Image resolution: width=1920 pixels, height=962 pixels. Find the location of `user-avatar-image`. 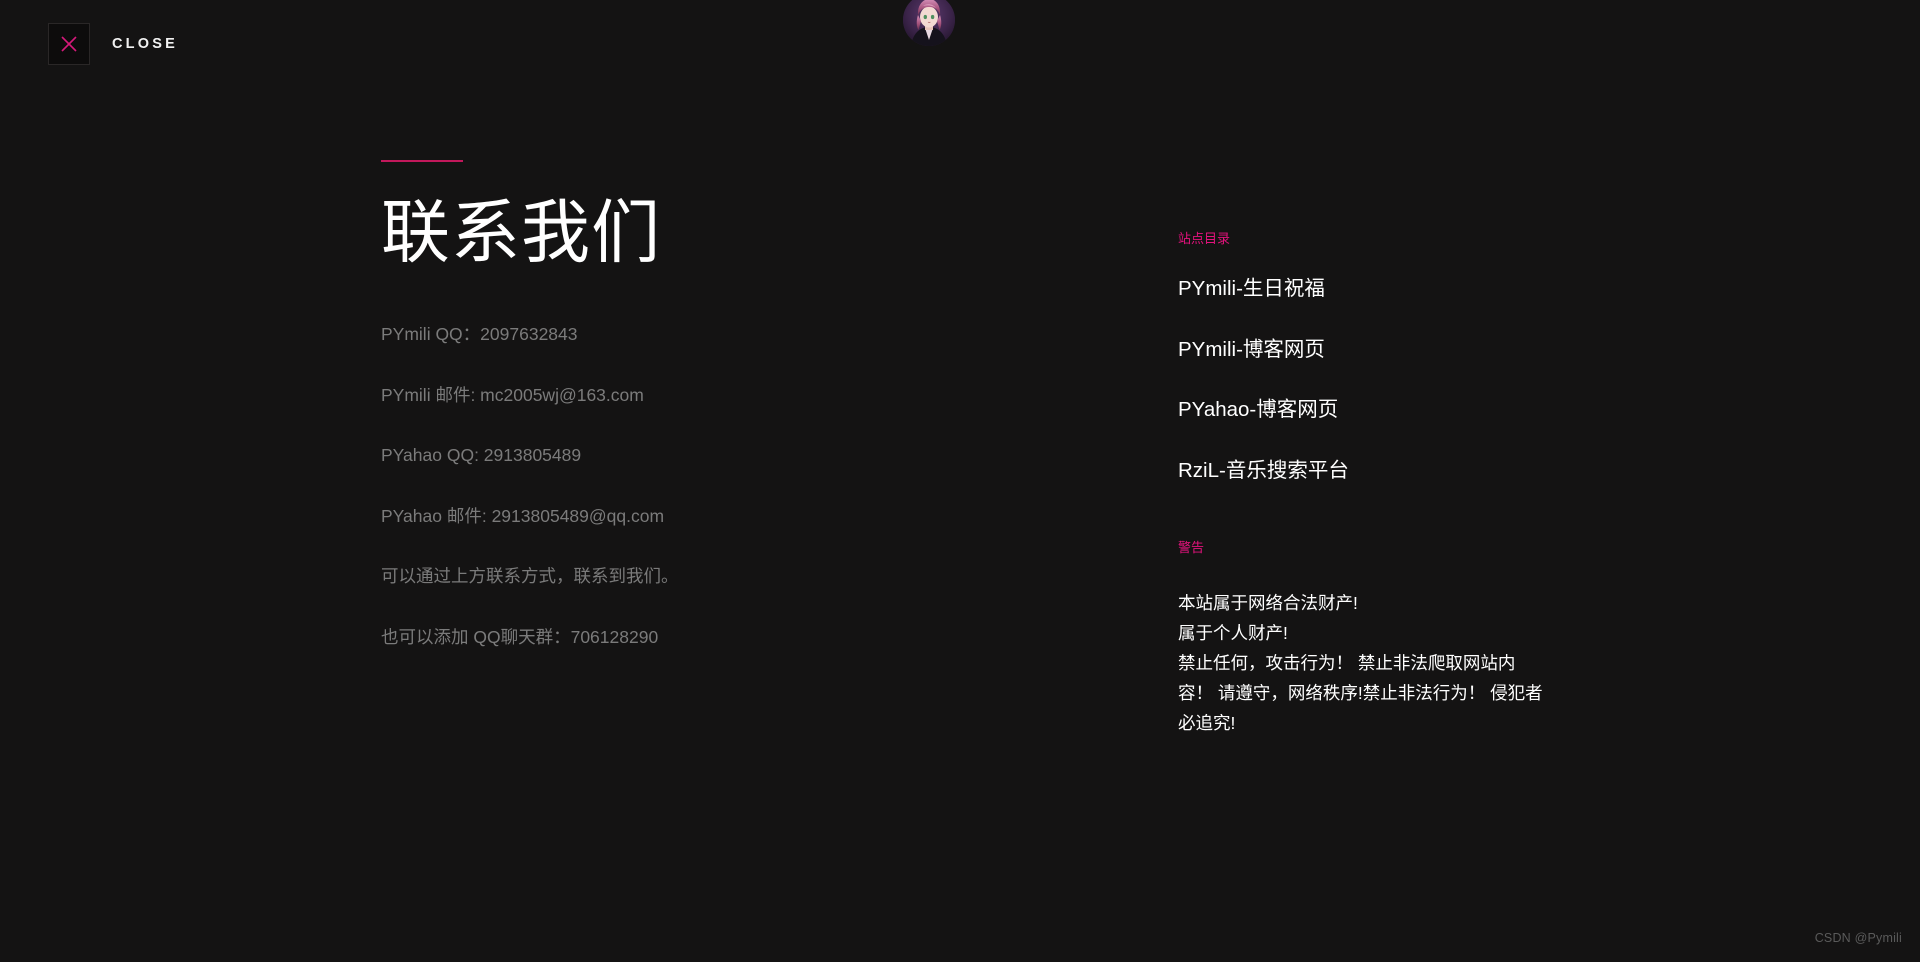

user-avatar-image is located at coordinates (929, 23).